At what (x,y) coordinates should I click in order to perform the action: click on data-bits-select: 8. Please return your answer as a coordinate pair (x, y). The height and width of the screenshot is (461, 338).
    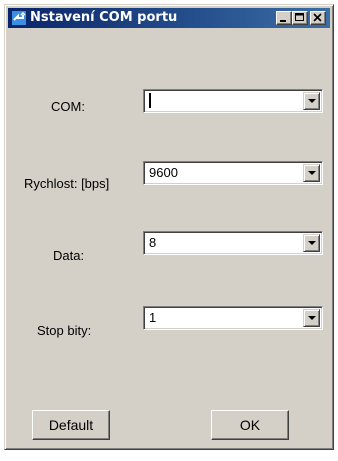
    Looking at the image, I should click on (233, 243).